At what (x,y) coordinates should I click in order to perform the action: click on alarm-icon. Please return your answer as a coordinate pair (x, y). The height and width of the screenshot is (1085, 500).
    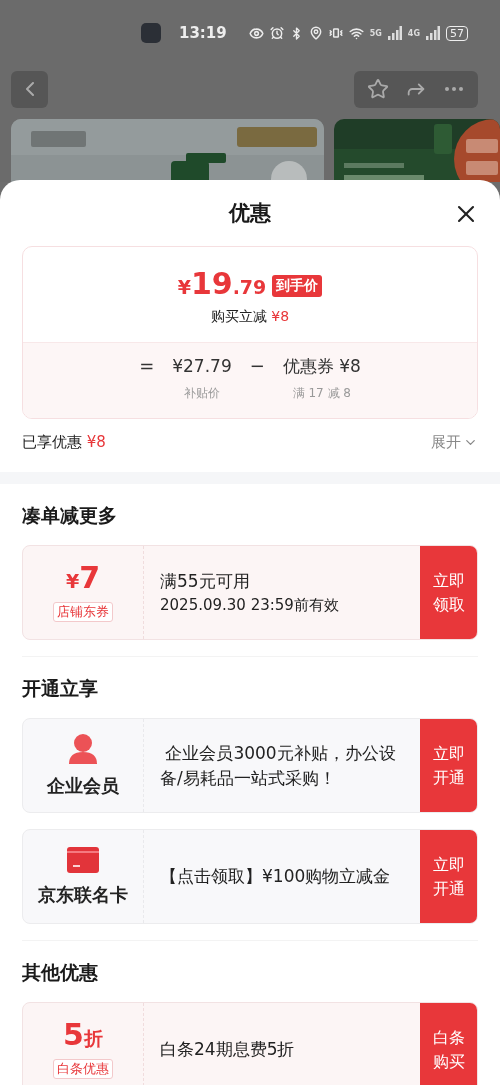
    Looking at the image, I should click on (276, 33).